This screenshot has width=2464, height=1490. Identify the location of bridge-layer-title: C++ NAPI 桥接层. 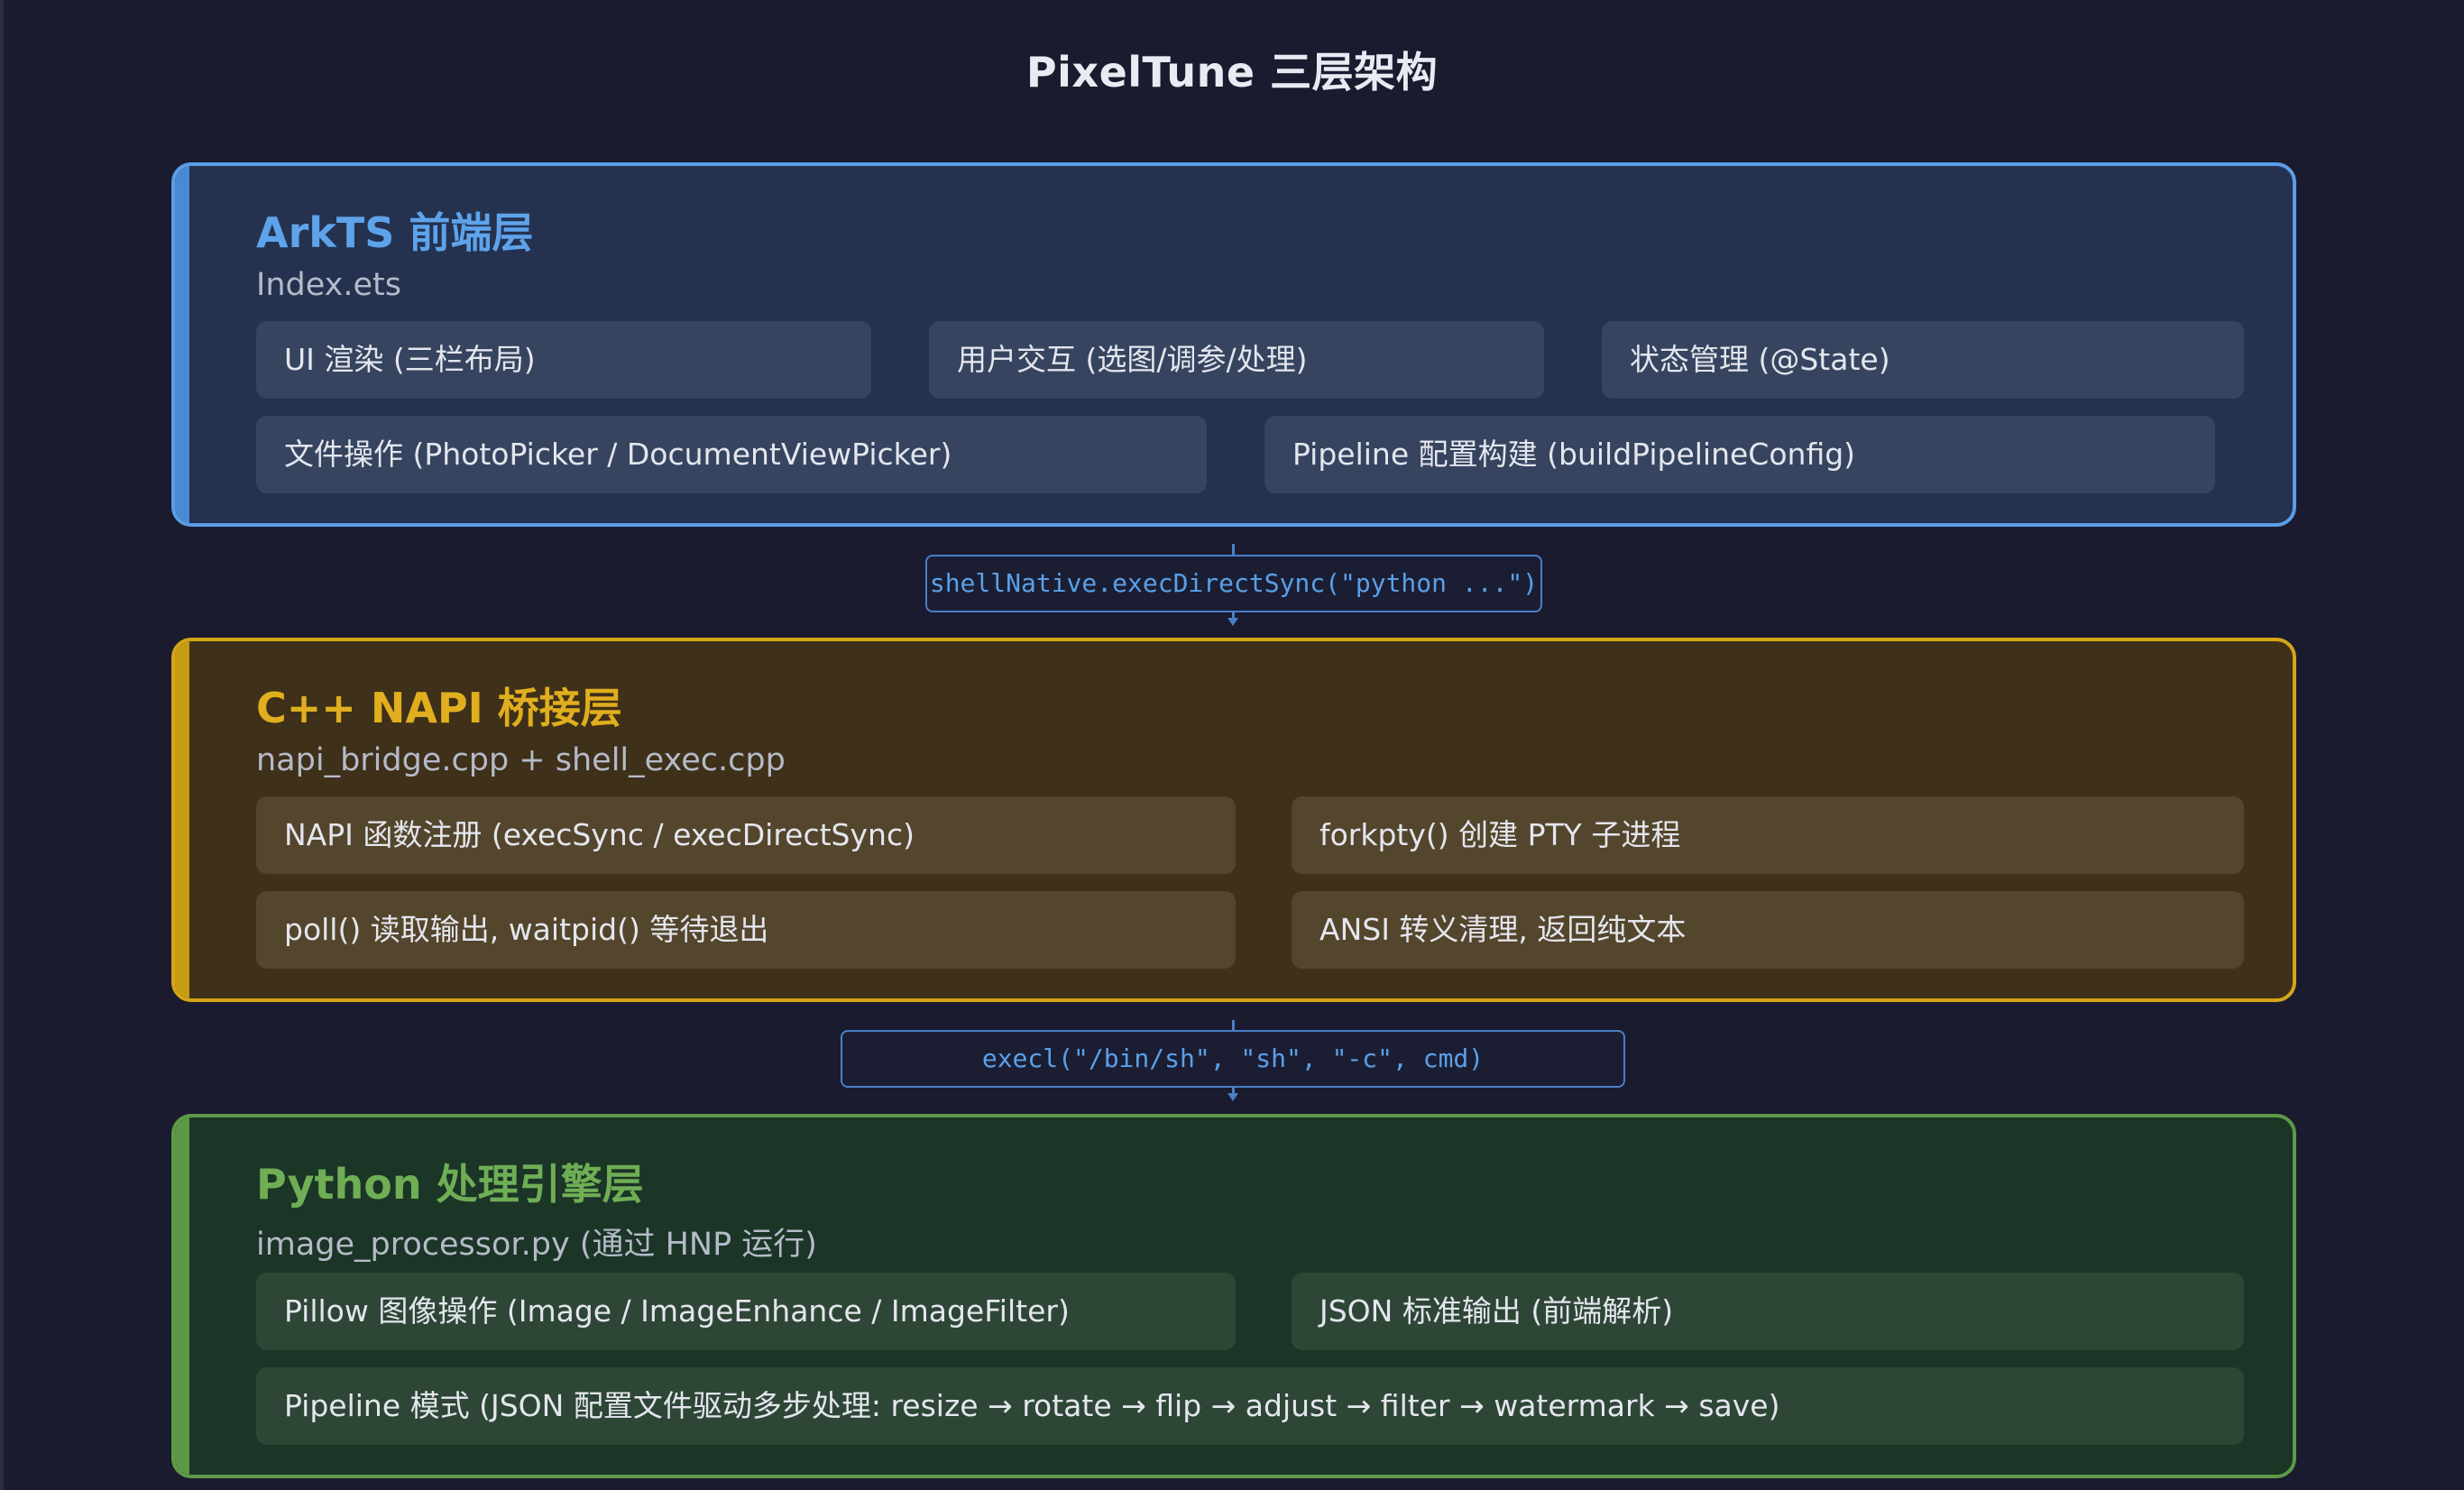
(439, 708).